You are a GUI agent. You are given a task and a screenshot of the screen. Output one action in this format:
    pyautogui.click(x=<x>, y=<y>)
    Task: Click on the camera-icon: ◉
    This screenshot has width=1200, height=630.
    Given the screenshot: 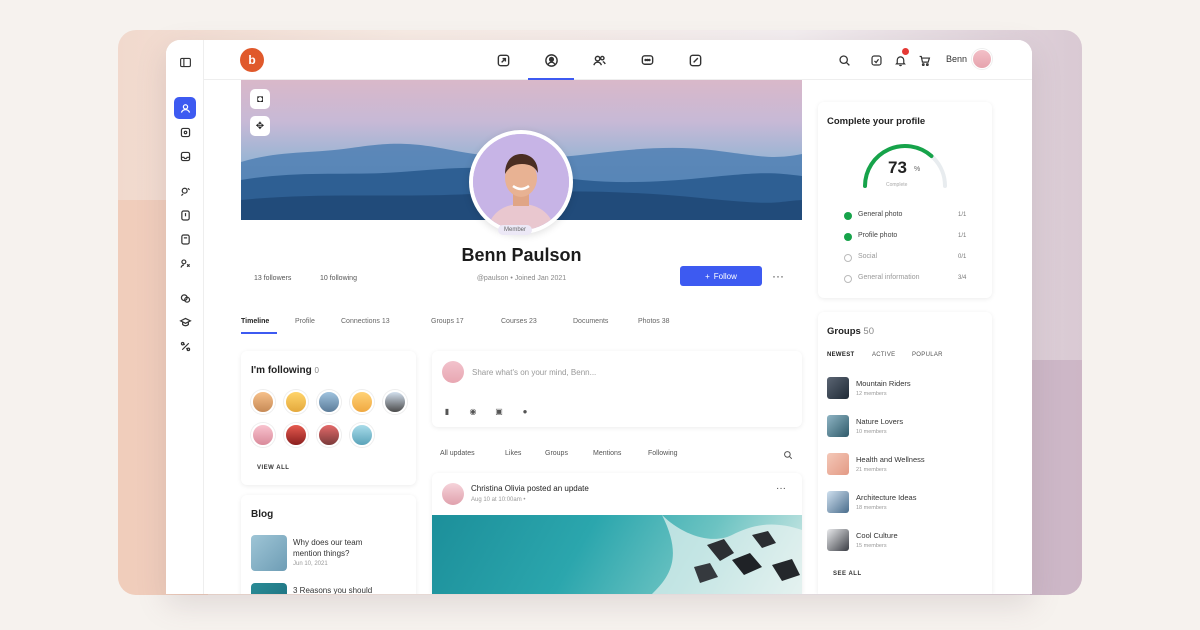 What is the action you would take?
    pyautogui.click(x=473, y=411)
    